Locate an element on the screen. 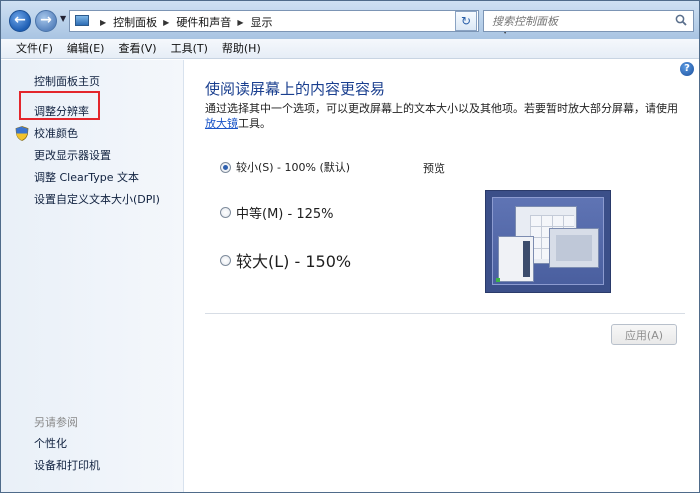 The height and width of the screenshot is (493, 700). recent-pages-dropdown-icon: ▼ is located at coordinates (63, 18).